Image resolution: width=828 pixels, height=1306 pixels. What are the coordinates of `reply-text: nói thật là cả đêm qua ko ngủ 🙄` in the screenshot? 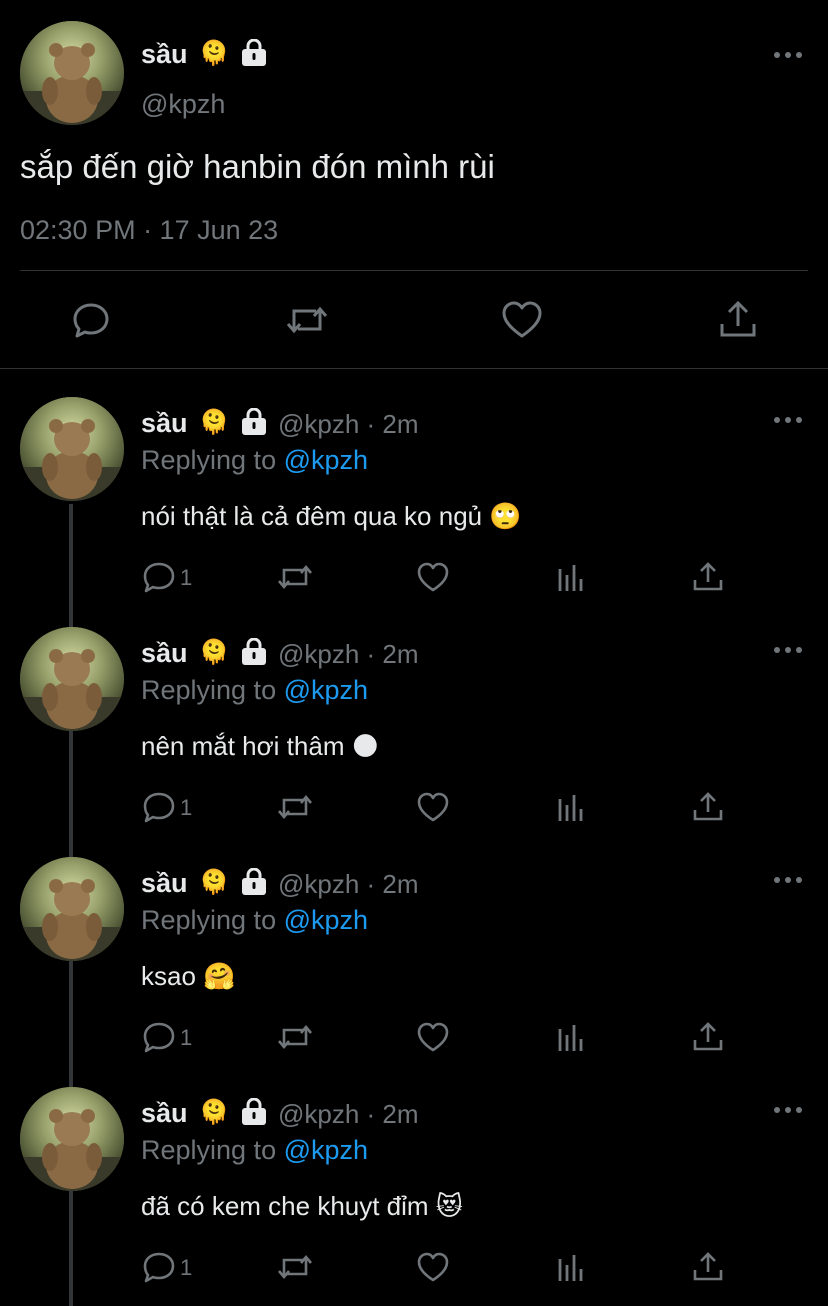 It's located at (331, 516).